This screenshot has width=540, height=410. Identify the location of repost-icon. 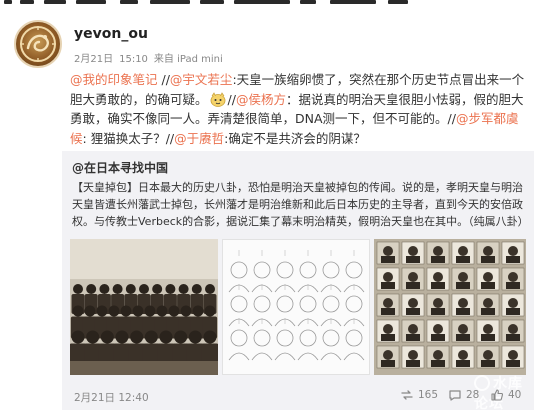
(407, 395).